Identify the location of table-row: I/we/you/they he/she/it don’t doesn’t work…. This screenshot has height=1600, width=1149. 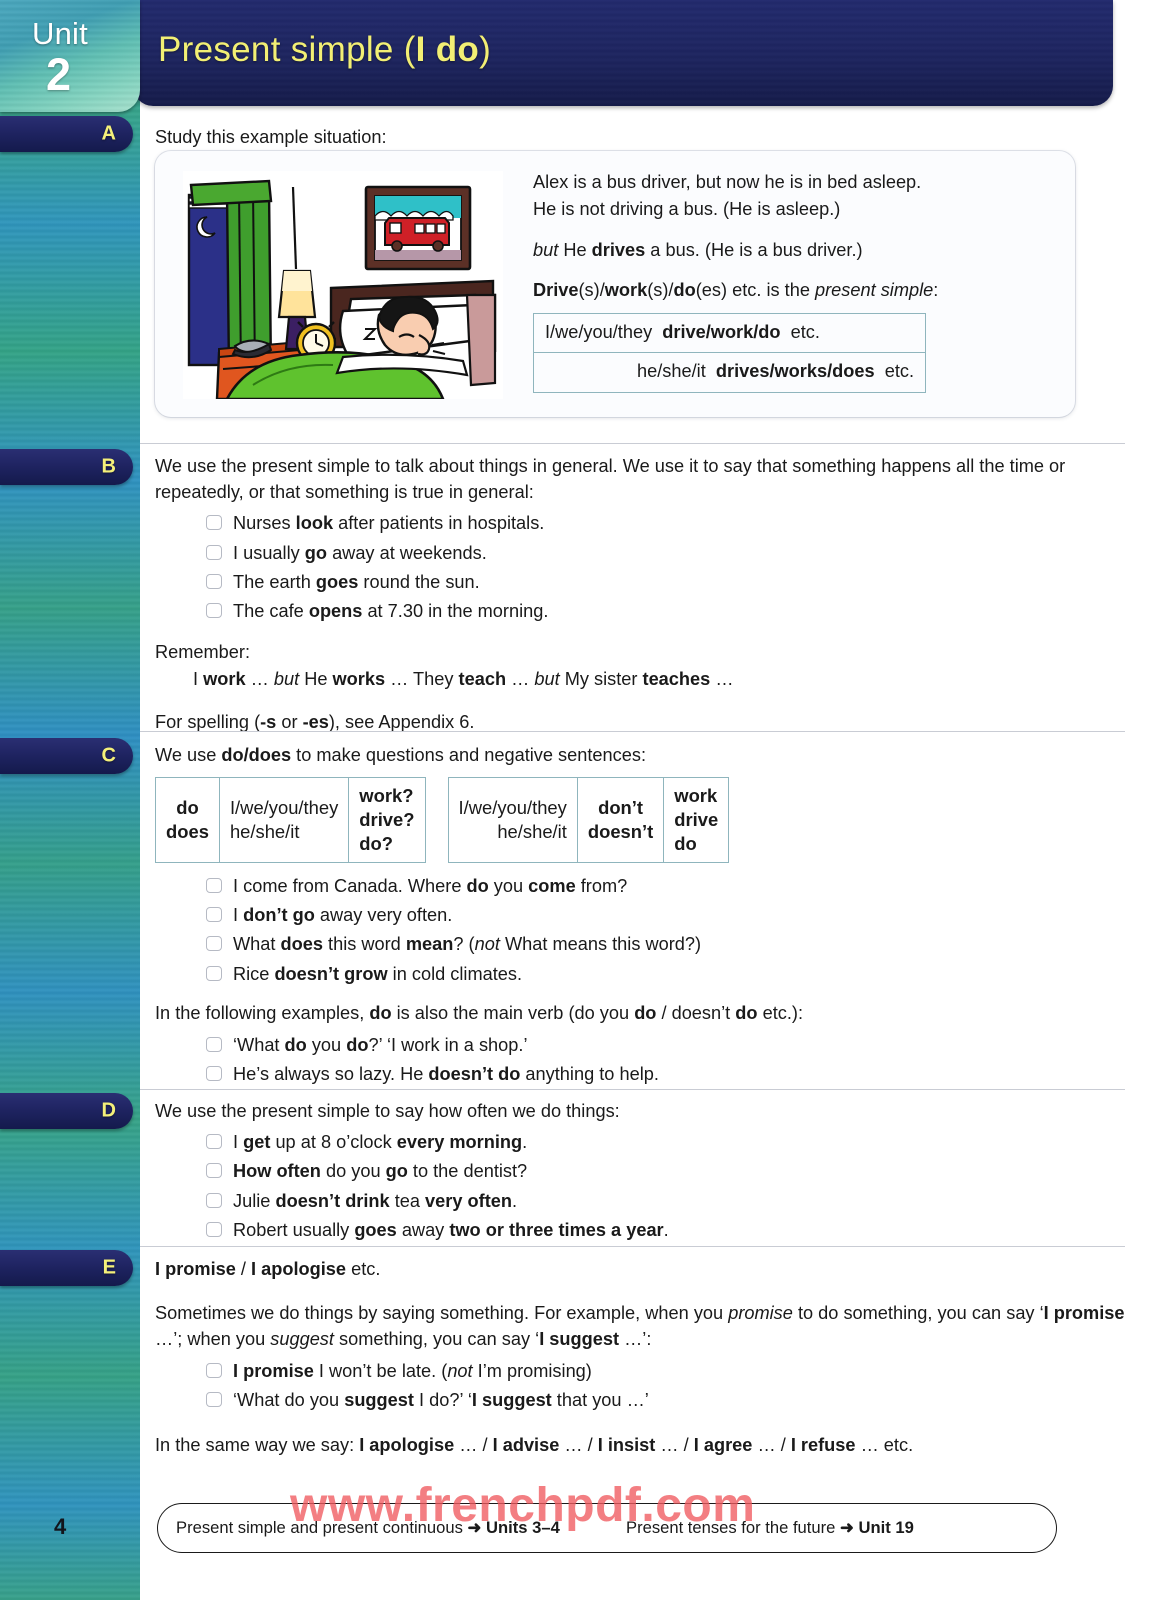
(588, 820).